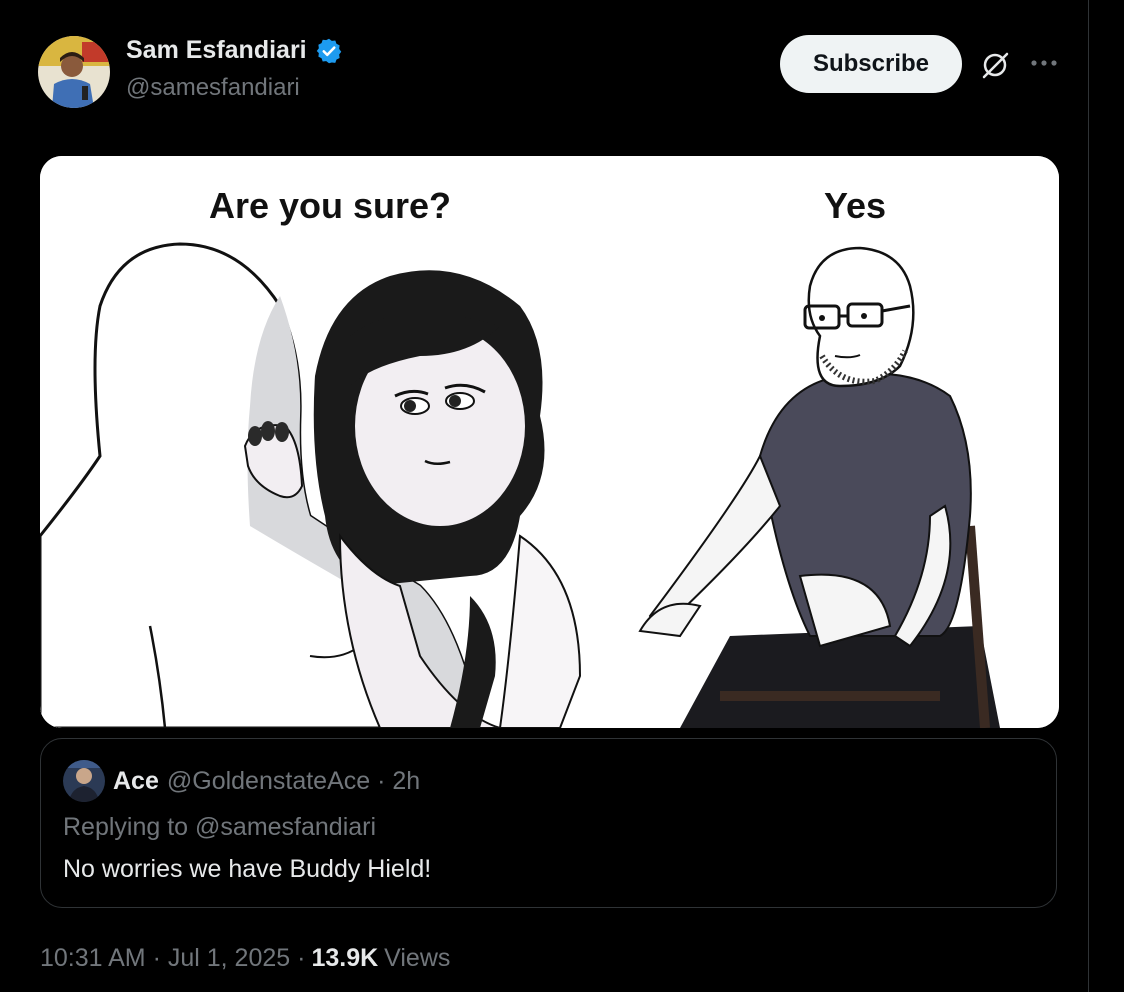  Describe the element at coordinates (1044, 63) in the screenshot. I see `more-icon` at that location.